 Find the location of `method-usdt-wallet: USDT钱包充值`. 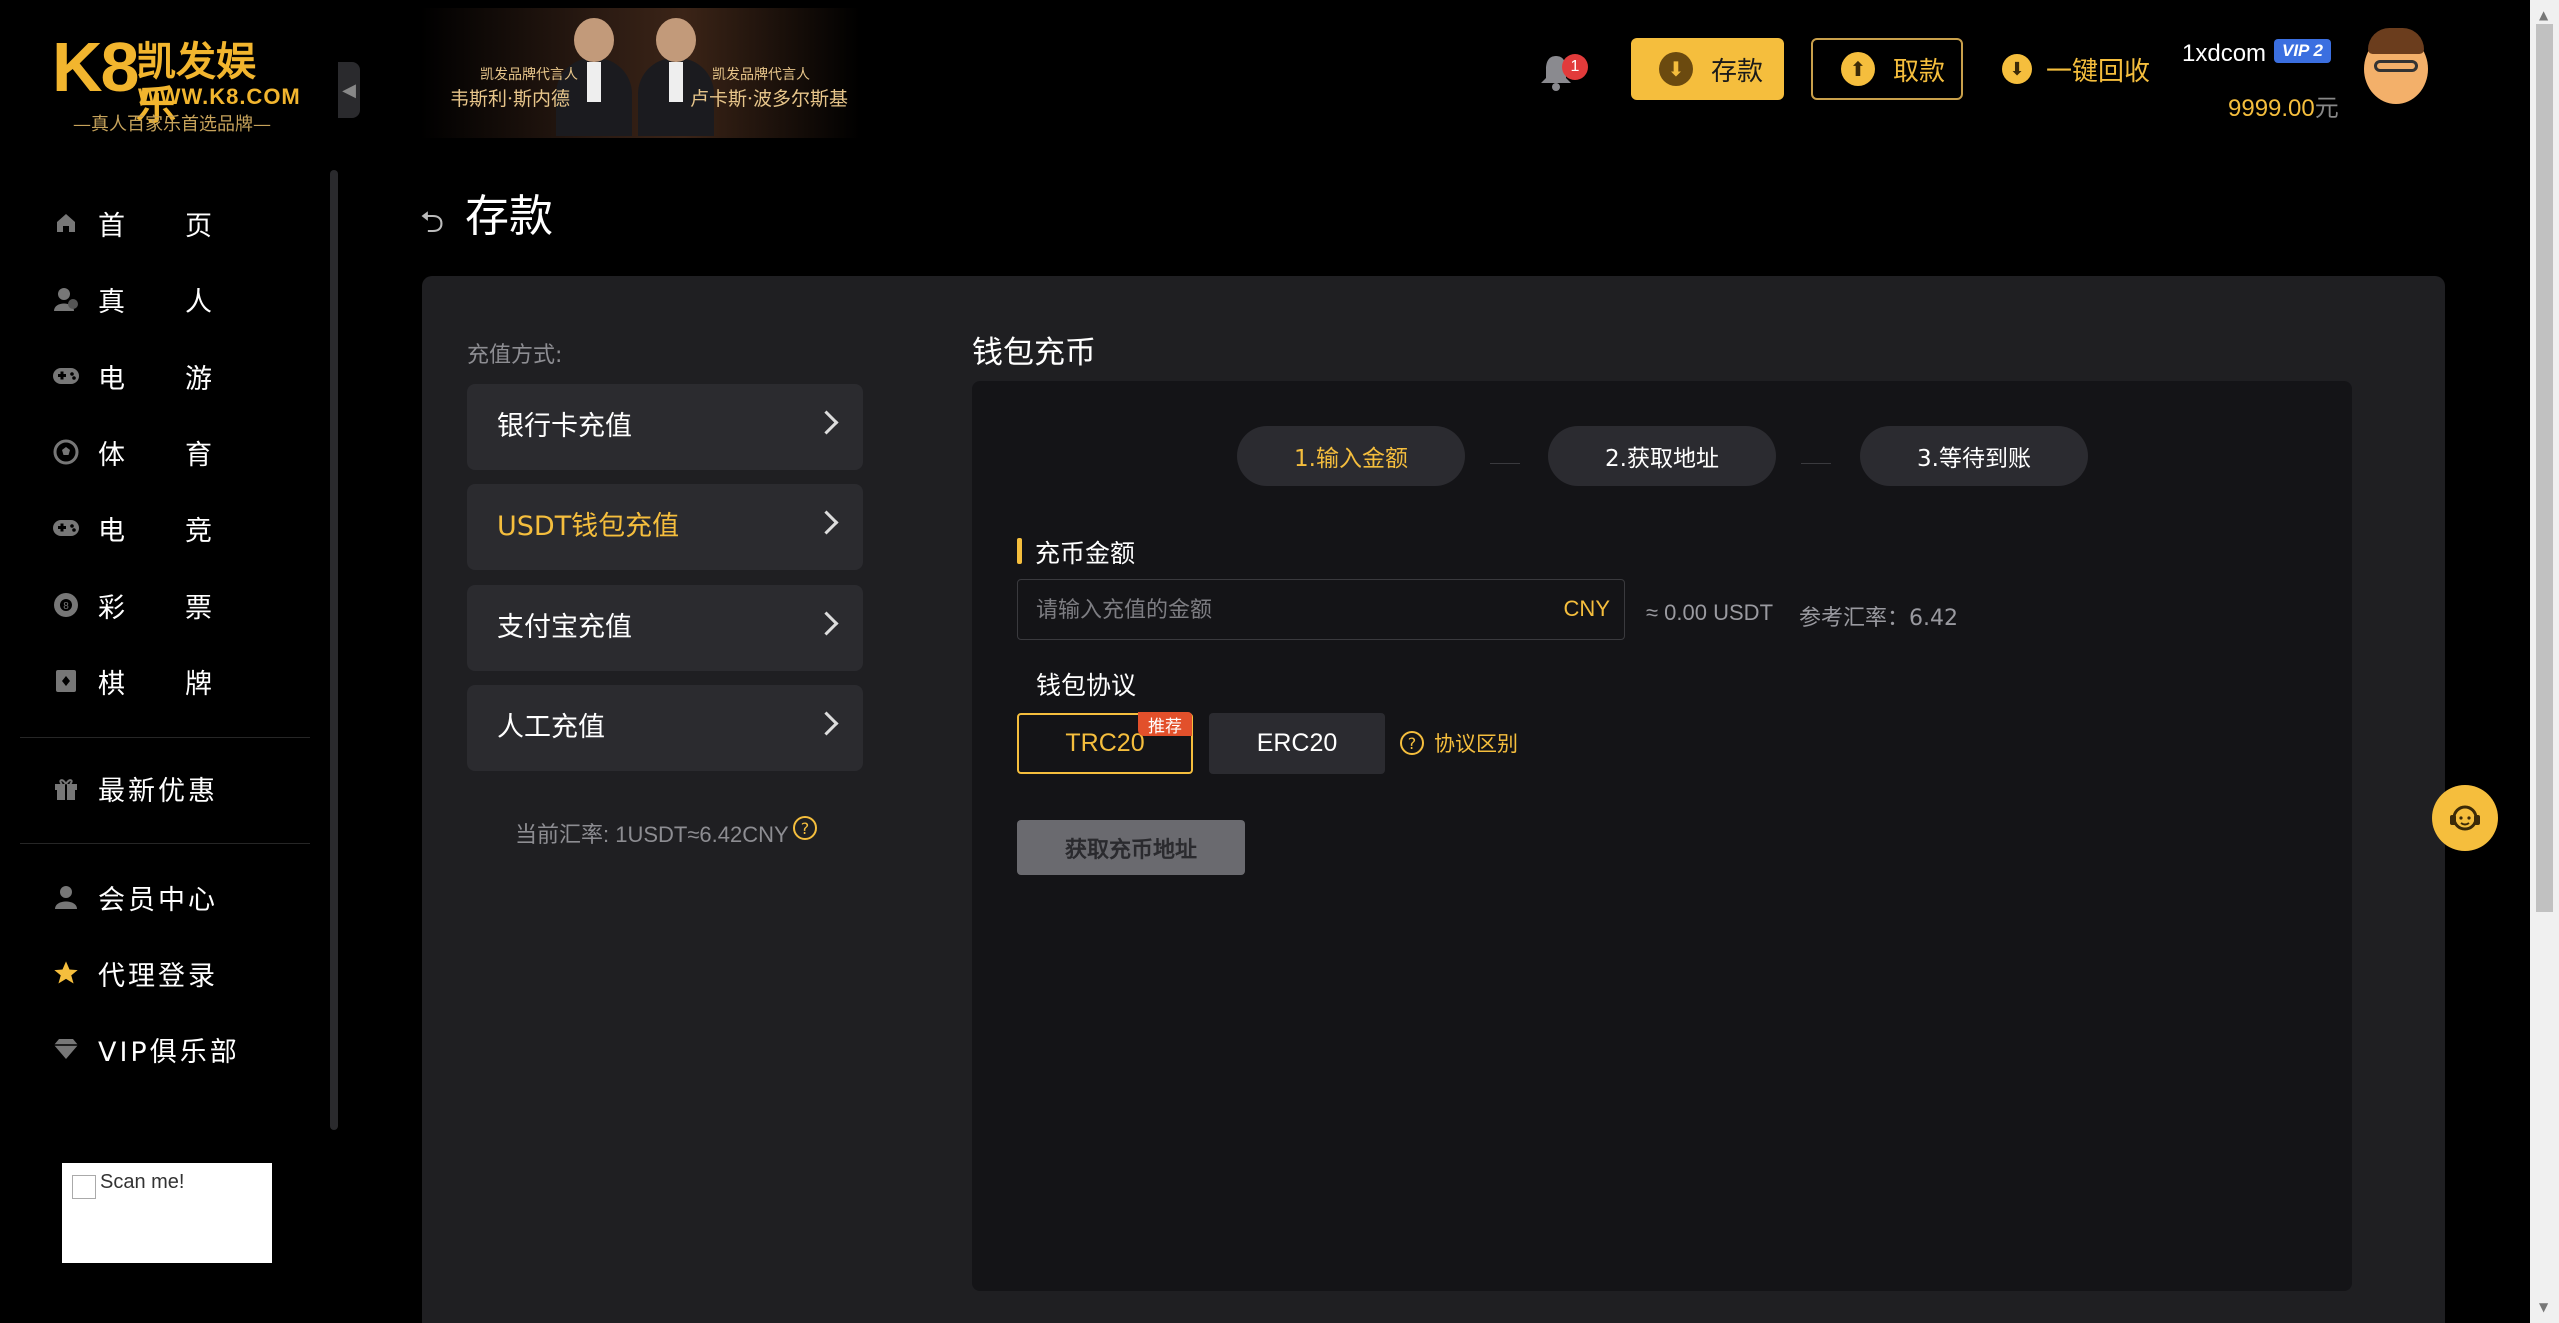

method-usdt-wallet: USDT钱包充值 is located at coordinates (665, 527).